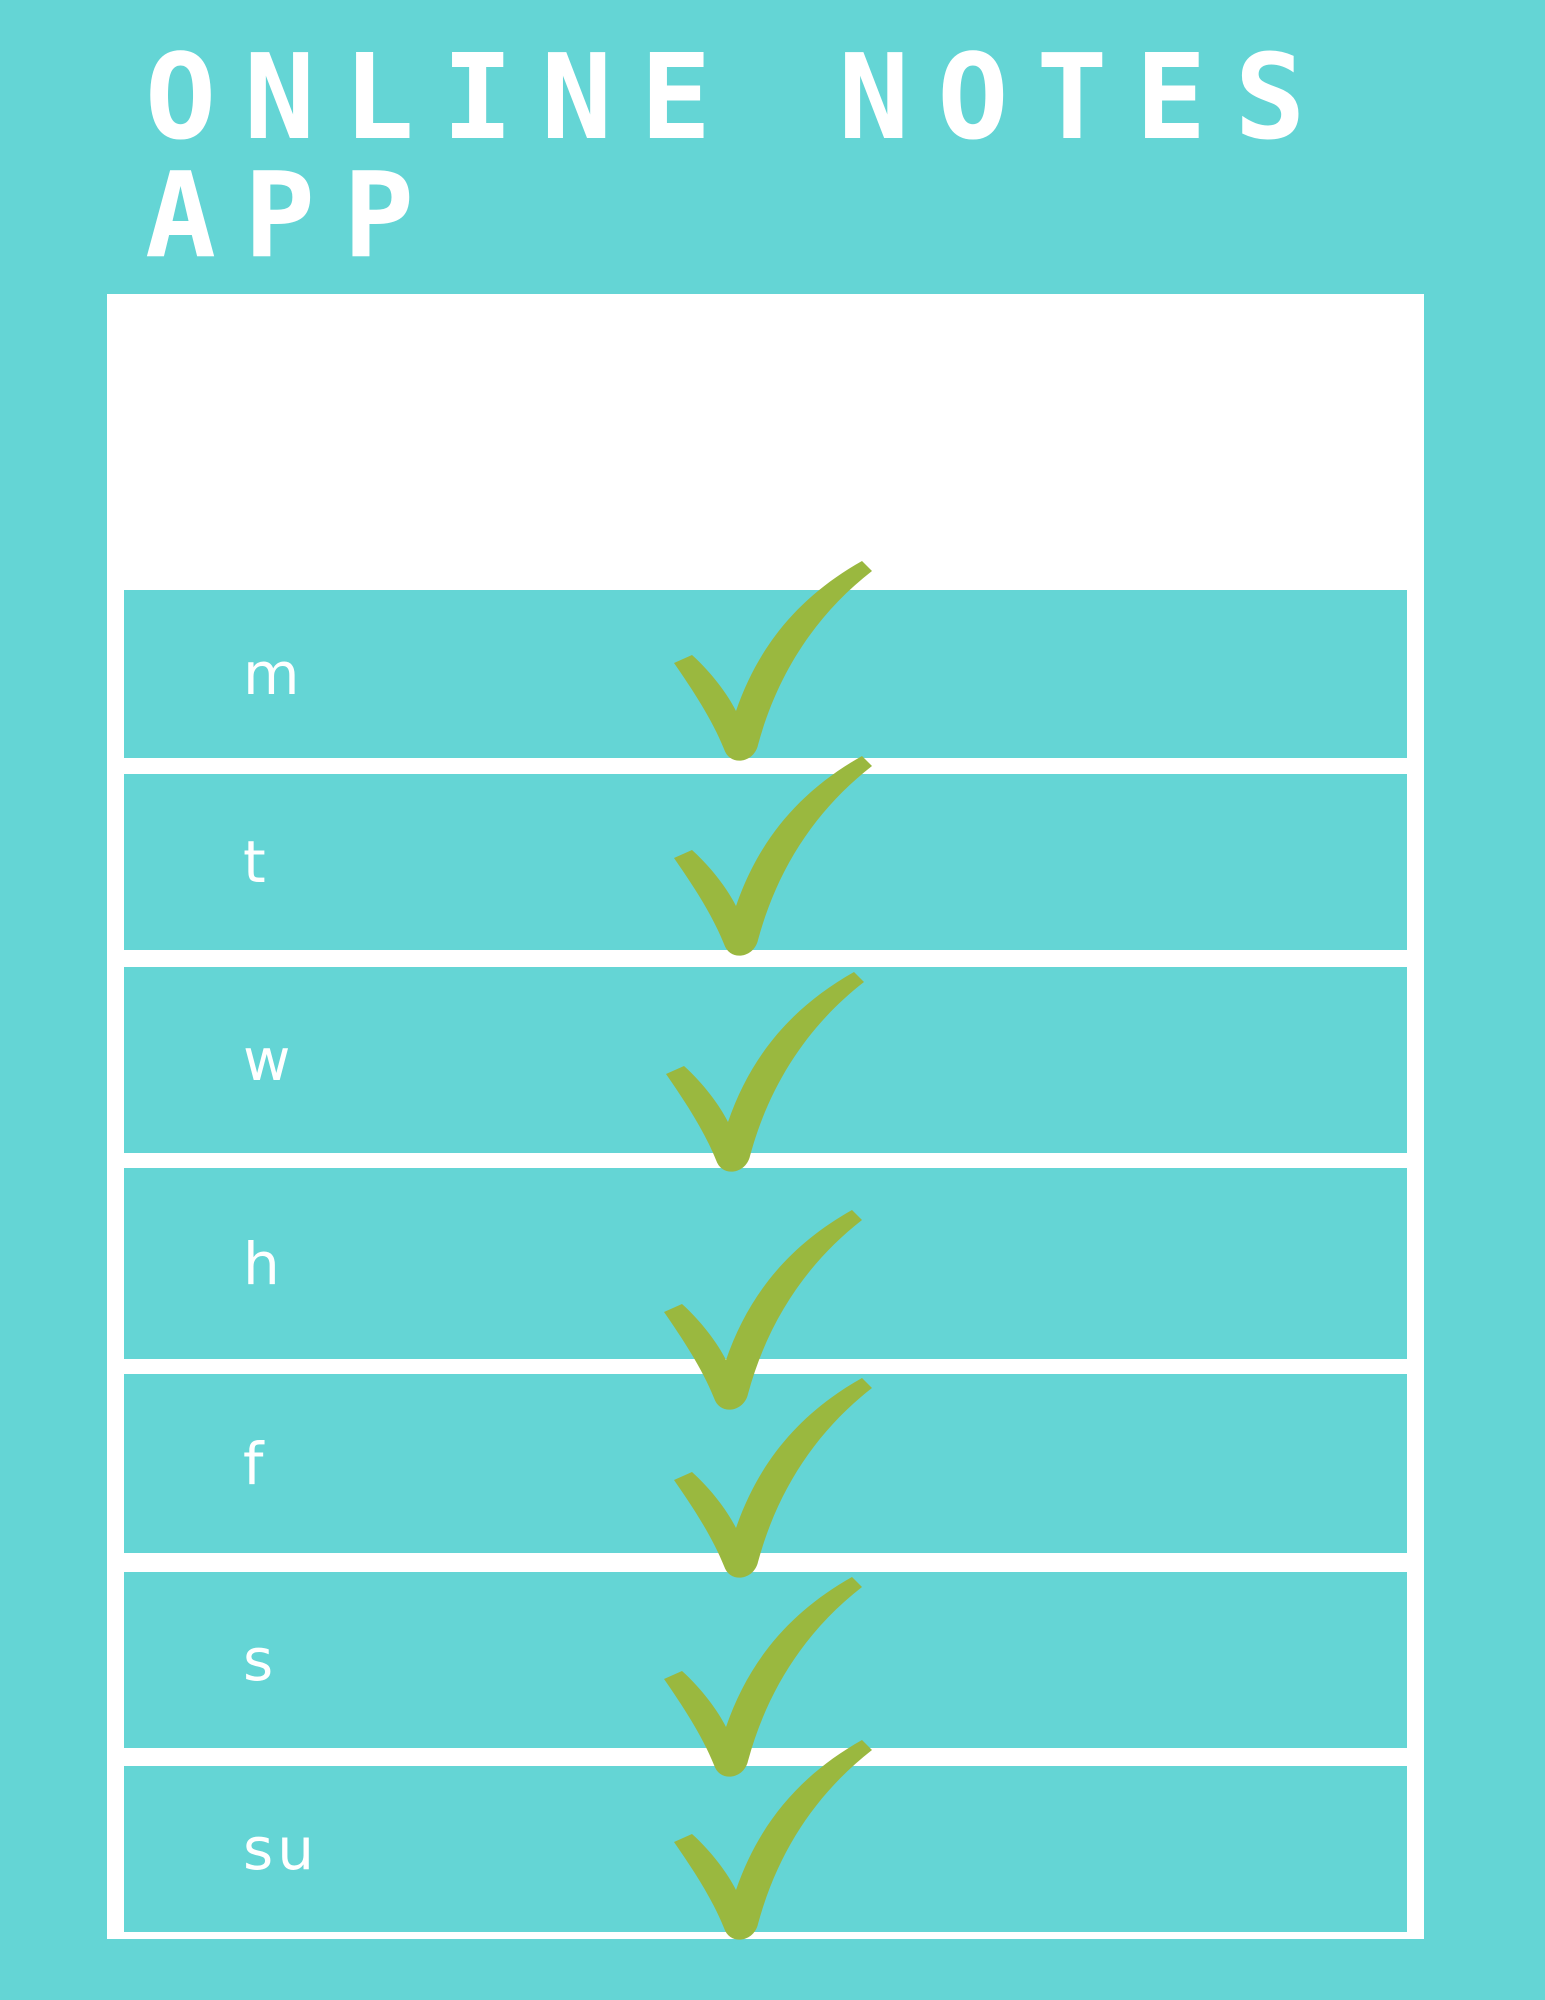  What do you see at coordinates (765, 862) in the screenshot?
I see `day-row-tue: t` at bounding box center [765, 862].